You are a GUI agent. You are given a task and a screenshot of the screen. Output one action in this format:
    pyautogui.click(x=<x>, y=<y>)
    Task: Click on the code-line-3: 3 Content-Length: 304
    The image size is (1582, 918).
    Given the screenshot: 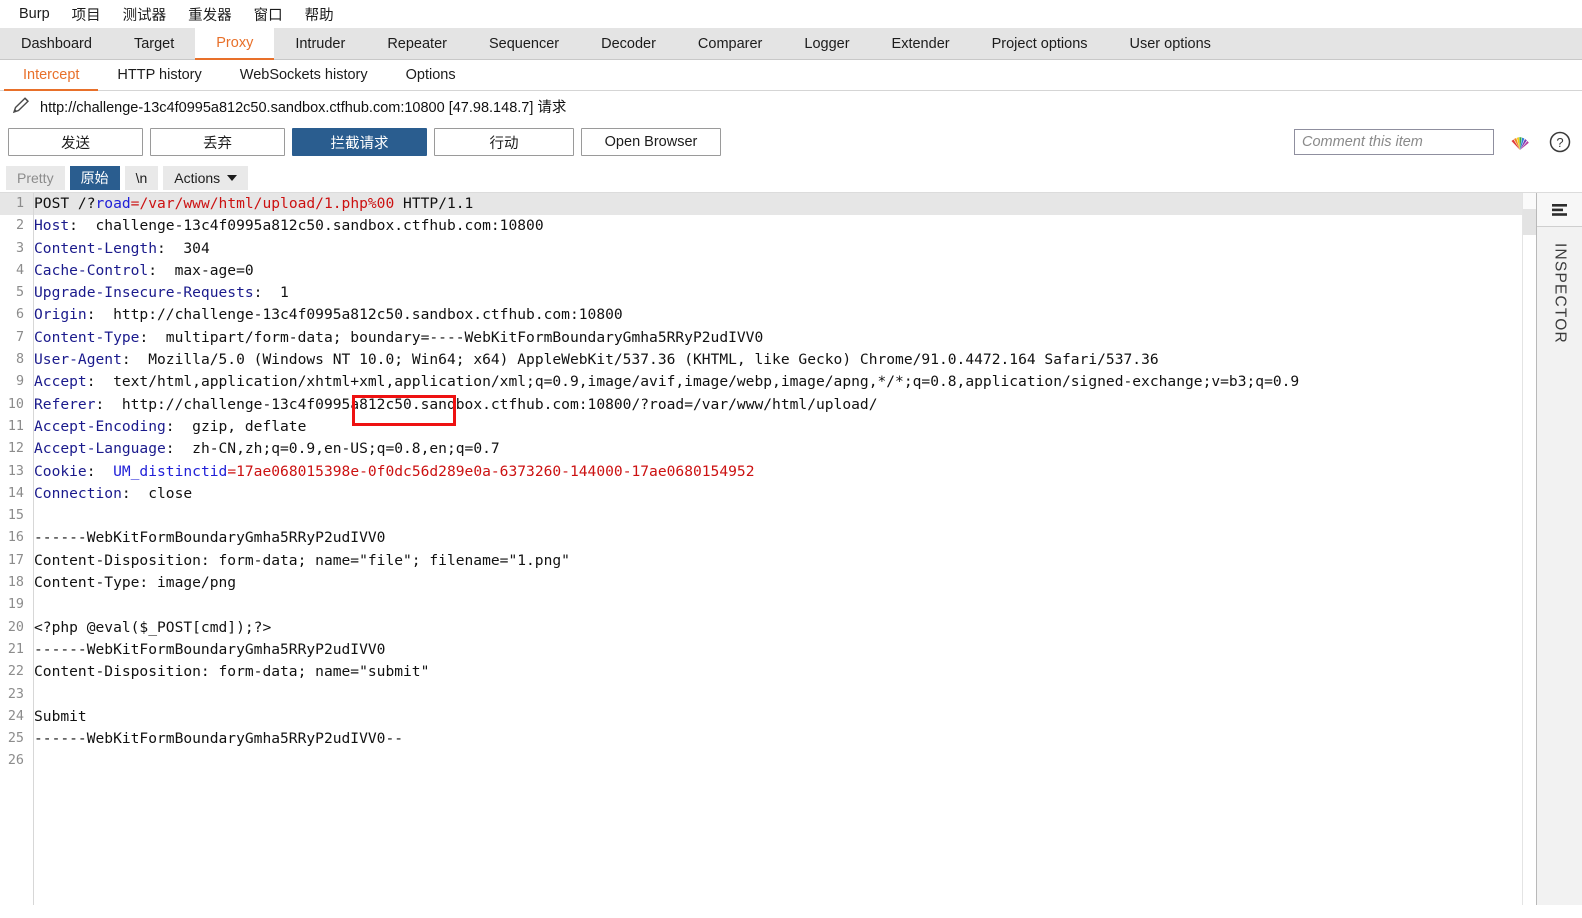 What is the action you would take?
    pyautogui.click(x=768, y=249)
    